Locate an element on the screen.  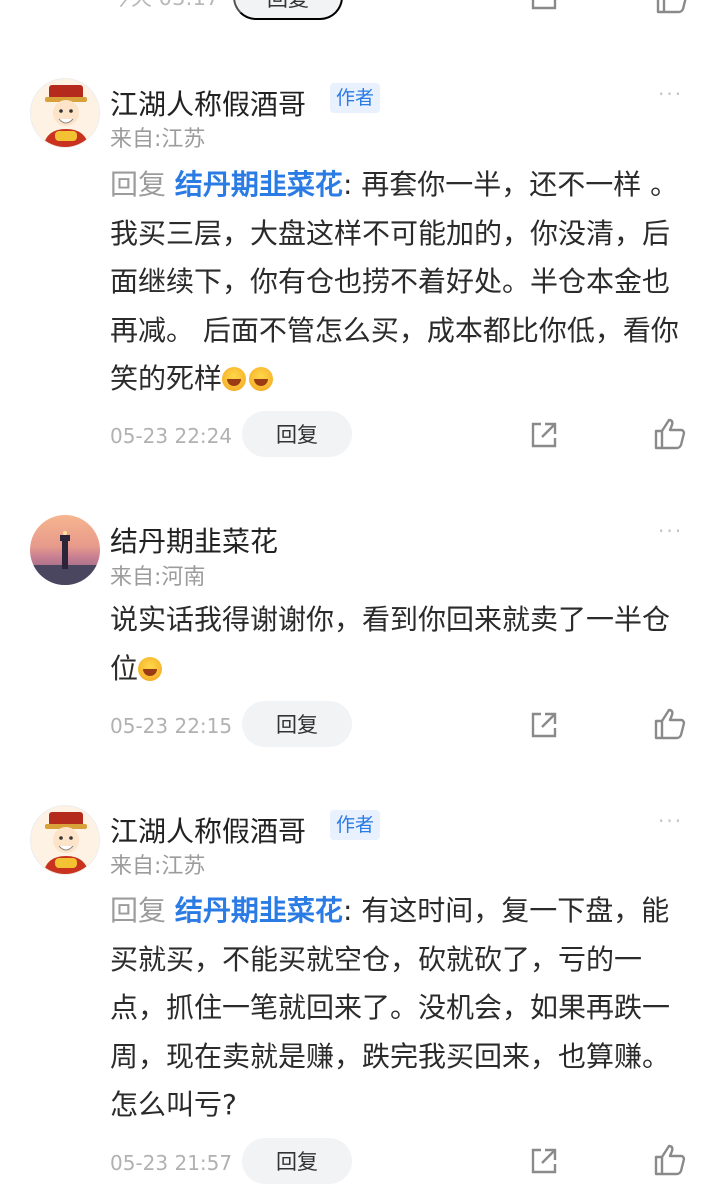
previous-comment-footer: 今天 03:17 回复 is located at coordinates (360, 12).